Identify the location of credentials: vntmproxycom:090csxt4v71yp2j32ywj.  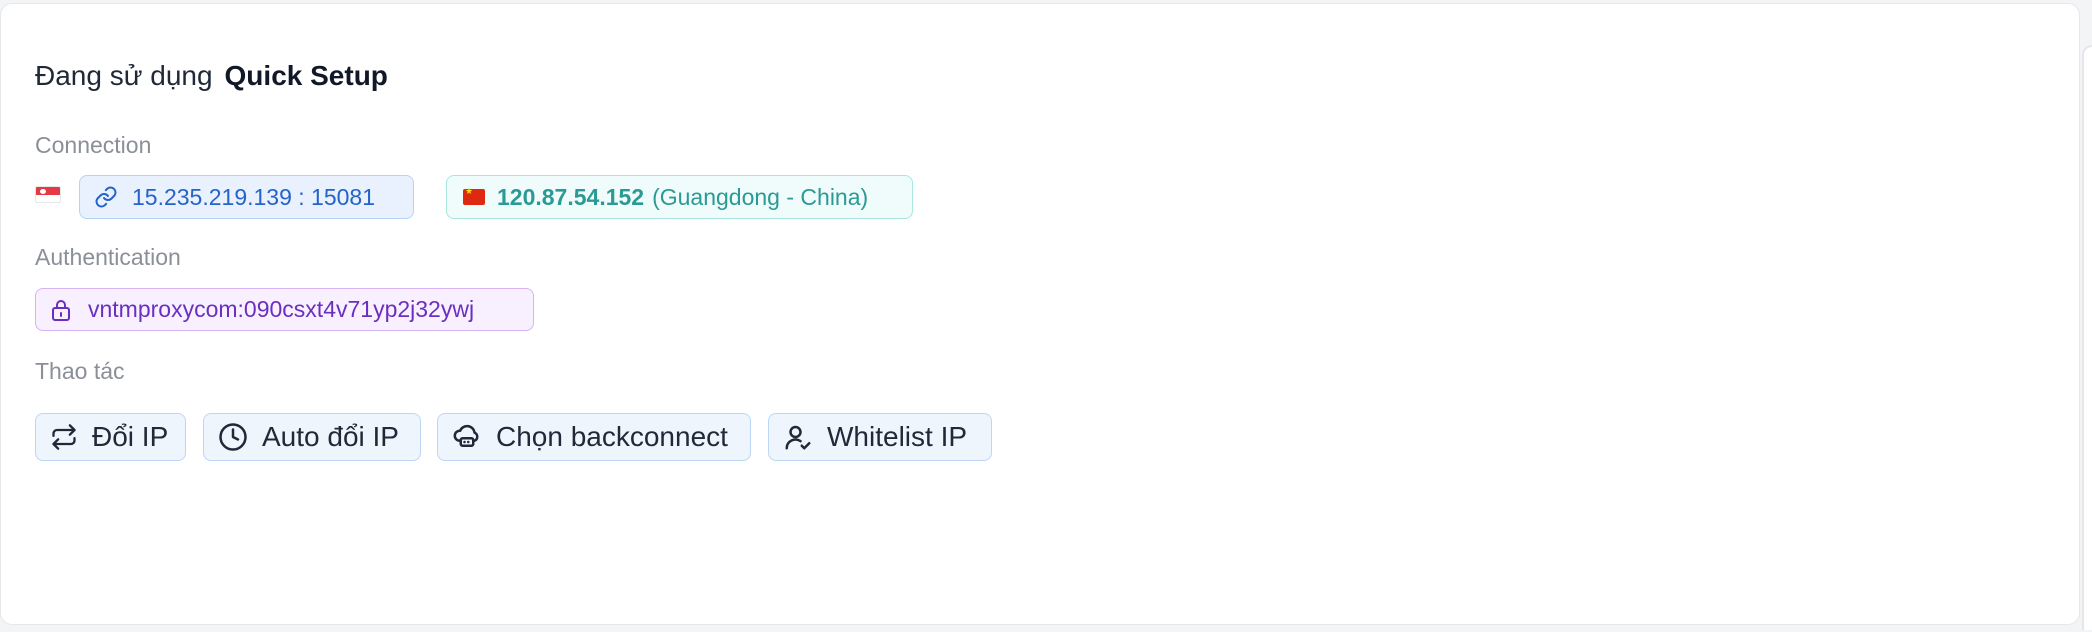
(281, 309).